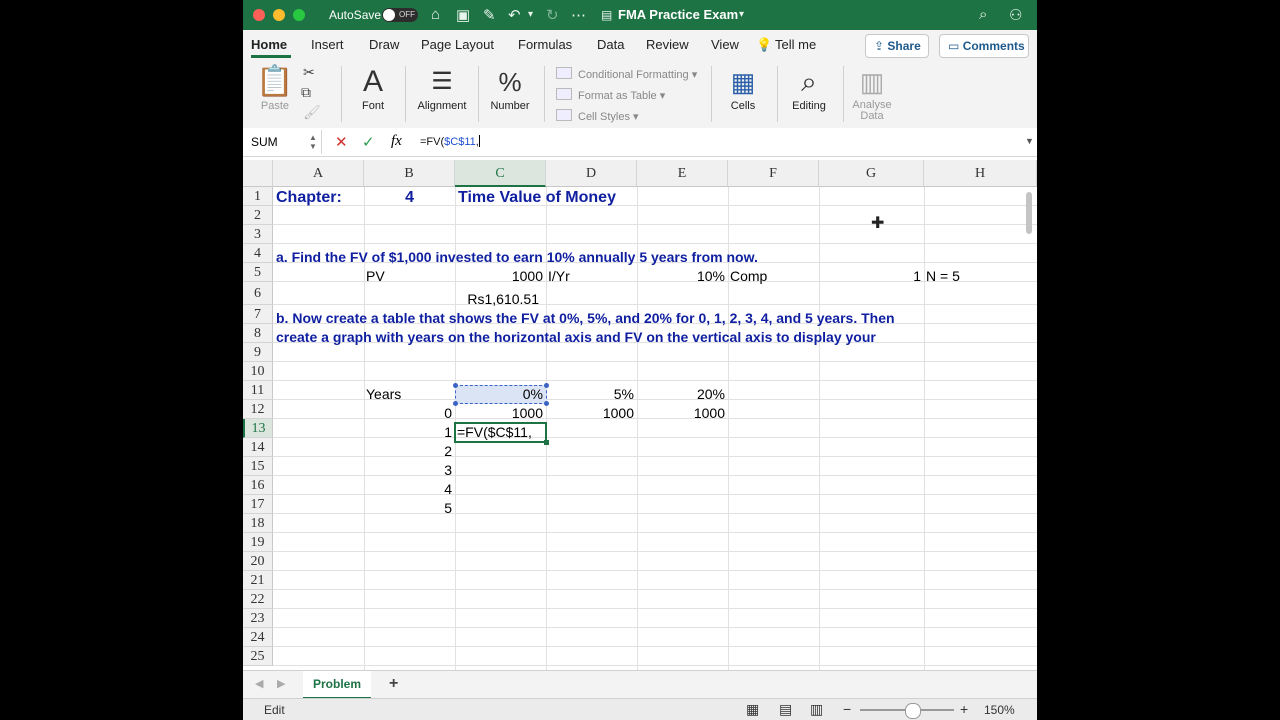  I want to click on row-header: 23, so click(258, 618).